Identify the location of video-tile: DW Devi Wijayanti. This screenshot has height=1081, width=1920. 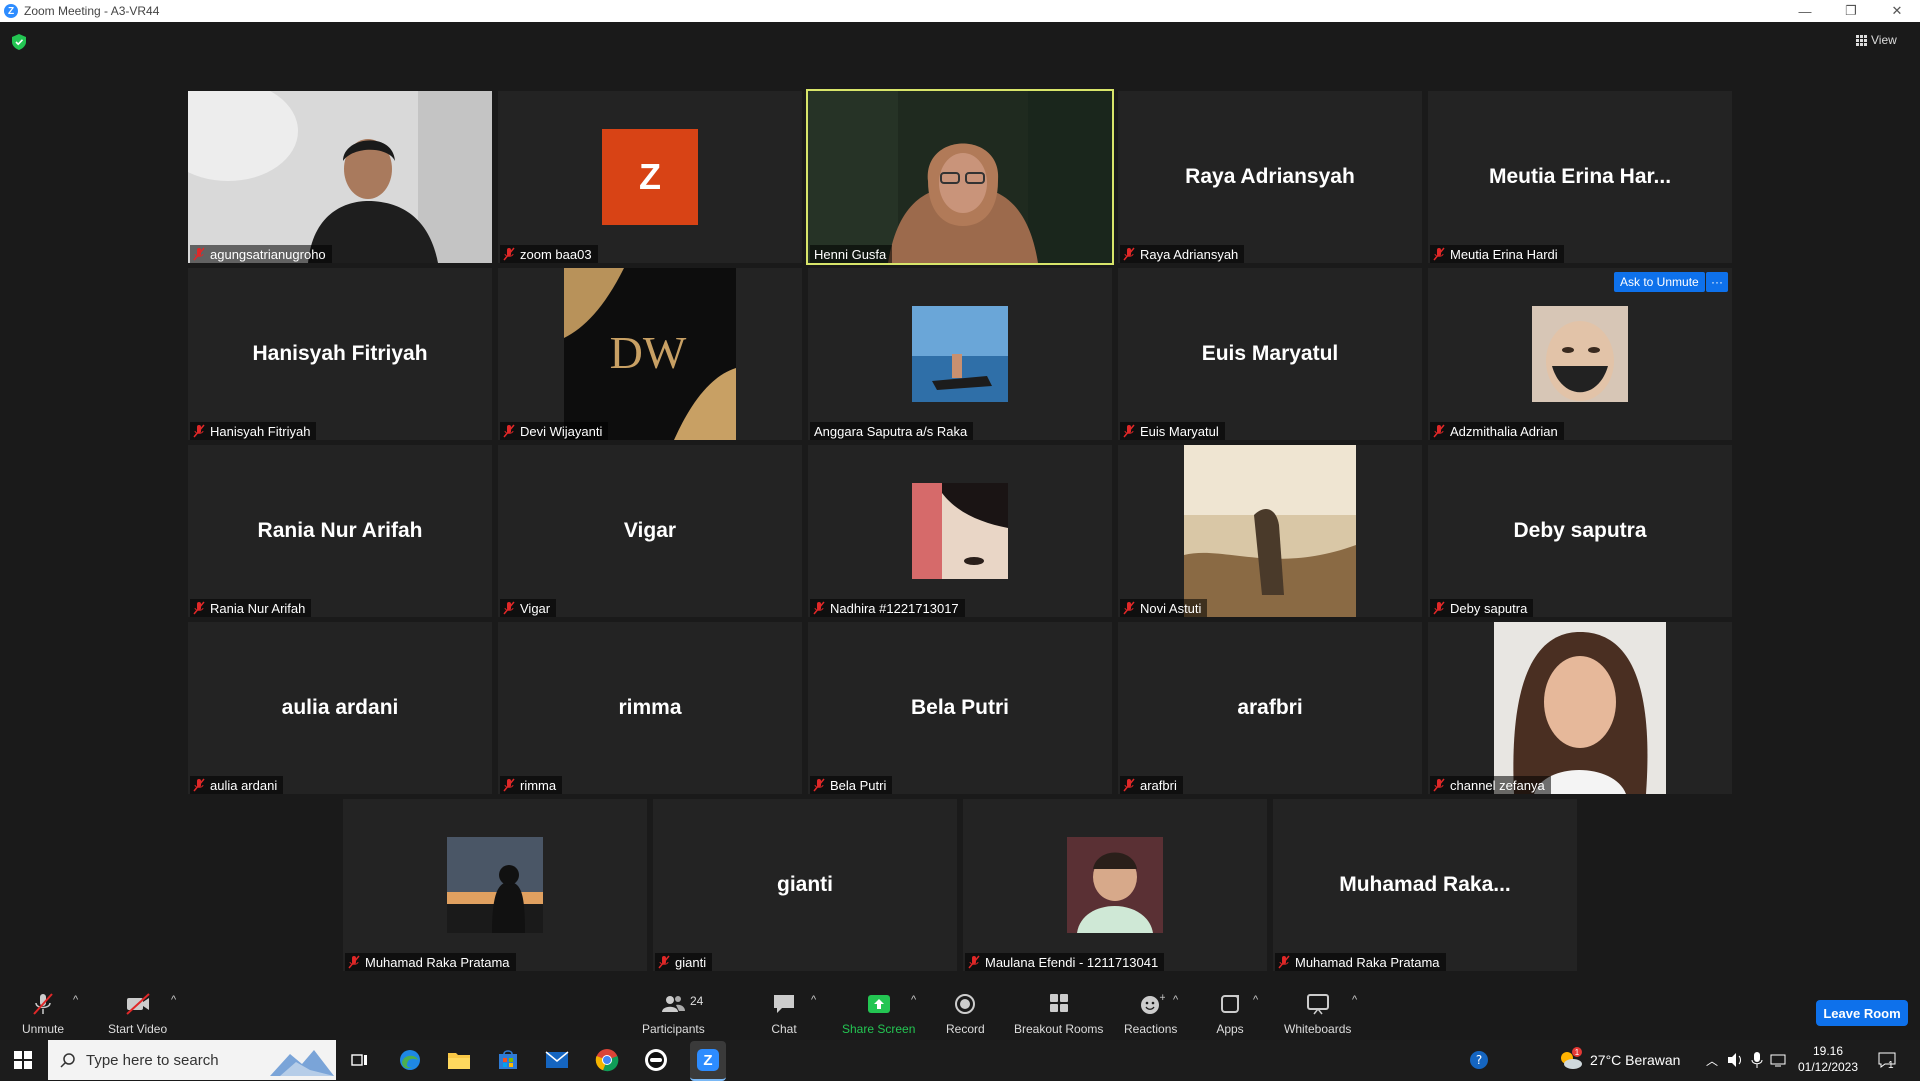
(650, 354).